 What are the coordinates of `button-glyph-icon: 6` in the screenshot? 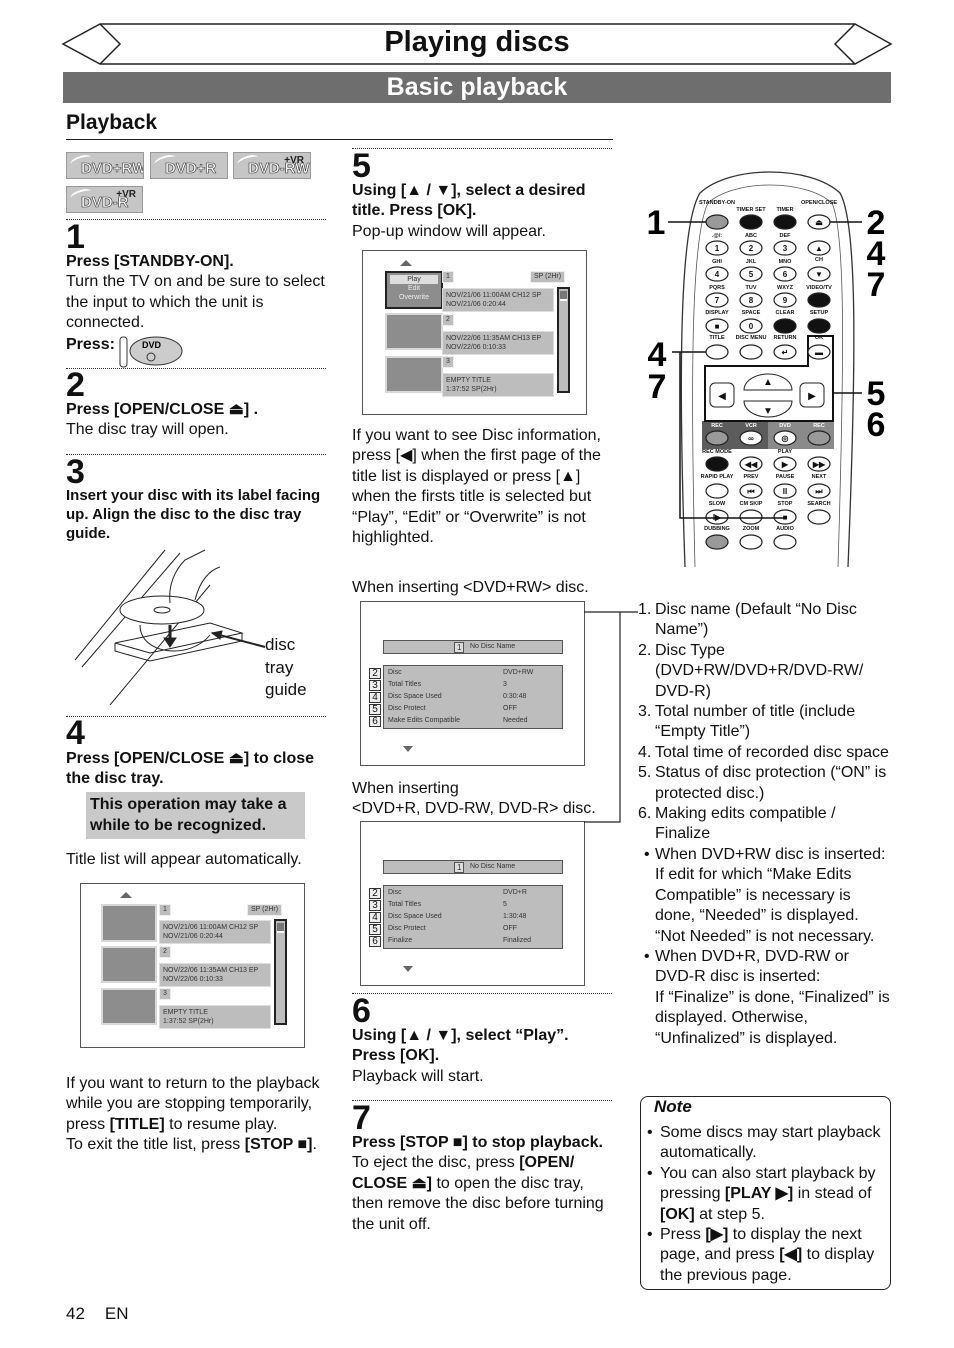 It's located at (785, 274).